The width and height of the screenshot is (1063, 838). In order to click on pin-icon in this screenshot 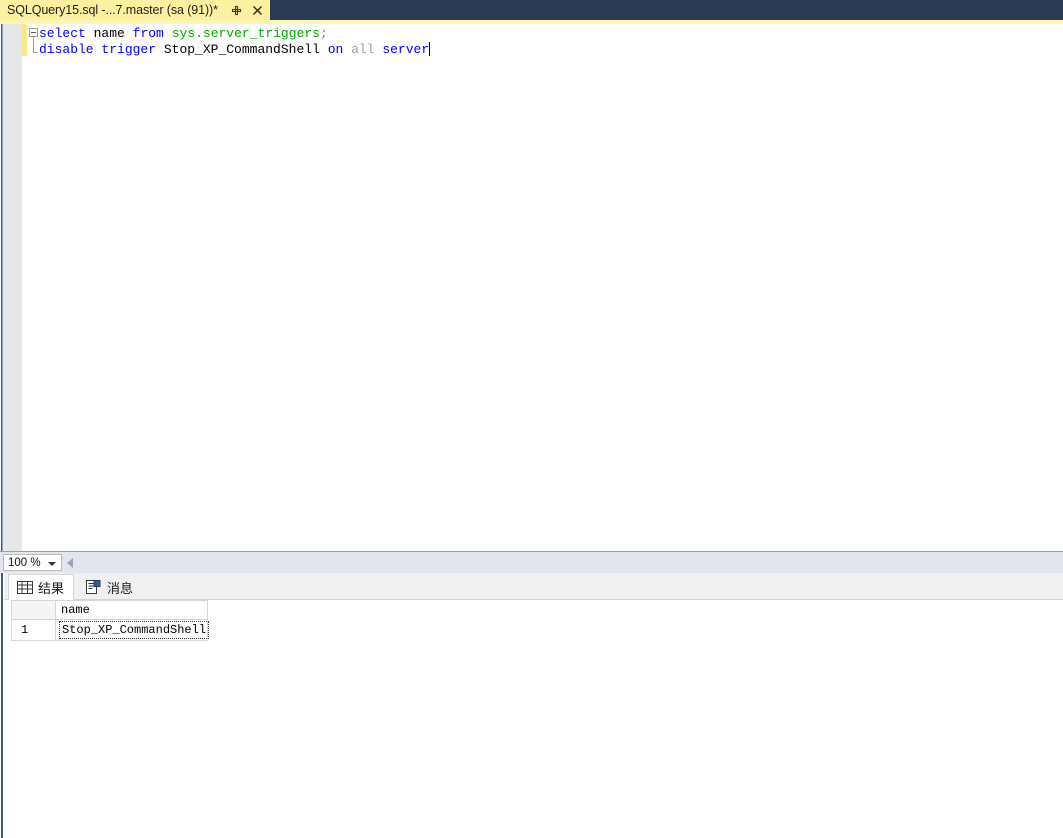, I will do `click(236, 10)`.